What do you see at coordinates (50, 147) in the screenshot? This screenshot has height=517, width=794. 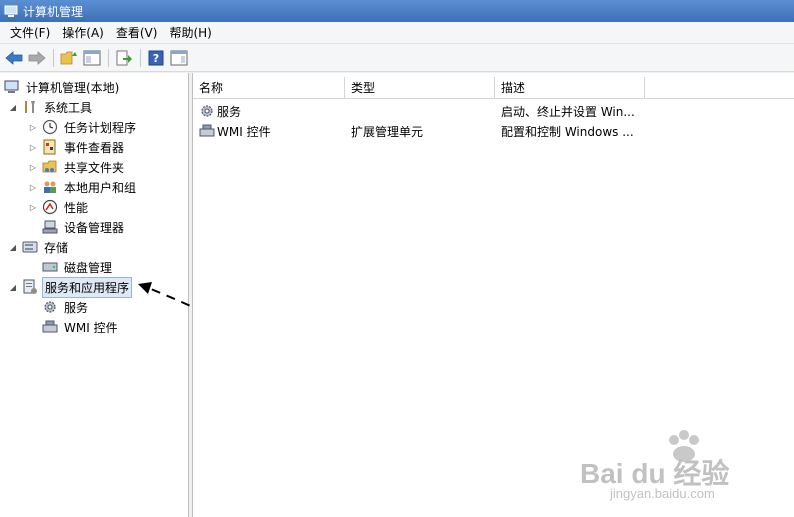 I see `event-viewer-icon` at bounding box center [50, 147].